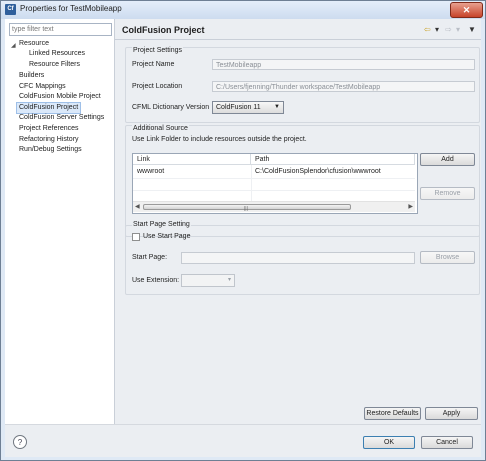  What do you see at coordinates (238, 107) in the screenshot?
I see `cfml-dictionary-value: ColdFusion 11` at bounding box center [238, 107].